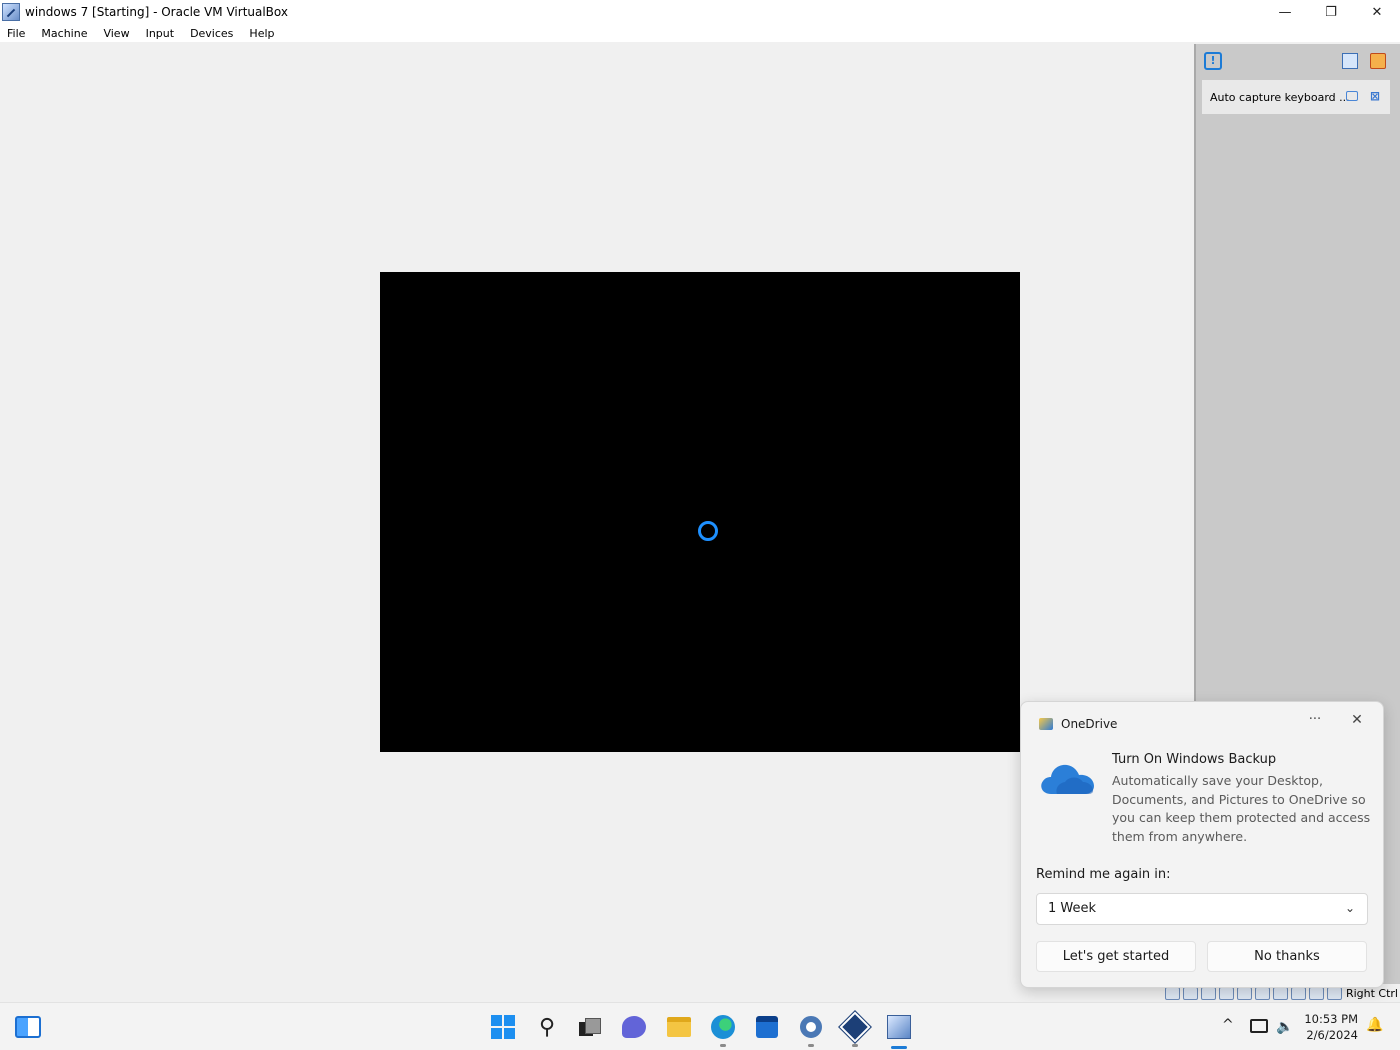 This screenshot has height=1050, width=1400. What do you see at coordinates (708, 531) in the screenshot?
I see `loading-spinner-icon` at bounding box center [708, 531].